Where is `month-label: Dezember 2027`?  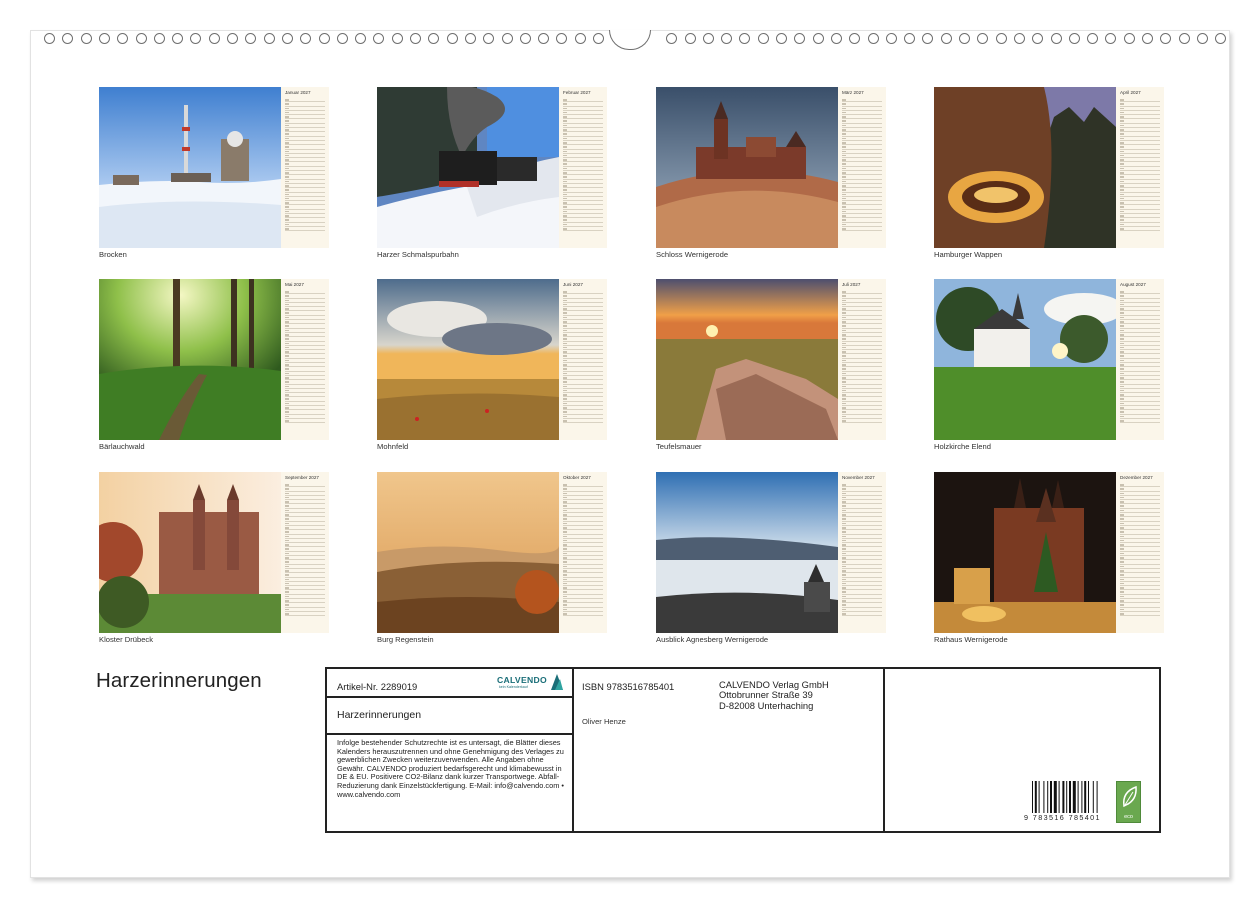
month-label: Dezember 2027 is located at coordinates (1136, 477).